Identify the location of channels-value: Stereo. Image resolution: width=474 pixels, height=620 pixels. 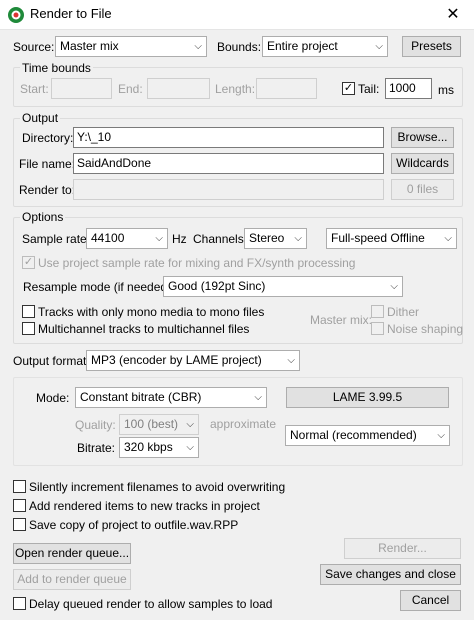
(267, 238).